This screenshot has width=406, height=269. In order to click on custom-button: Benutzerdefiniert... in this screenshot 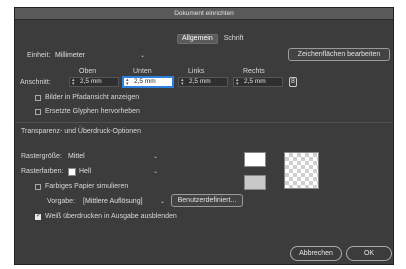, I will do `click(207, 200)`.